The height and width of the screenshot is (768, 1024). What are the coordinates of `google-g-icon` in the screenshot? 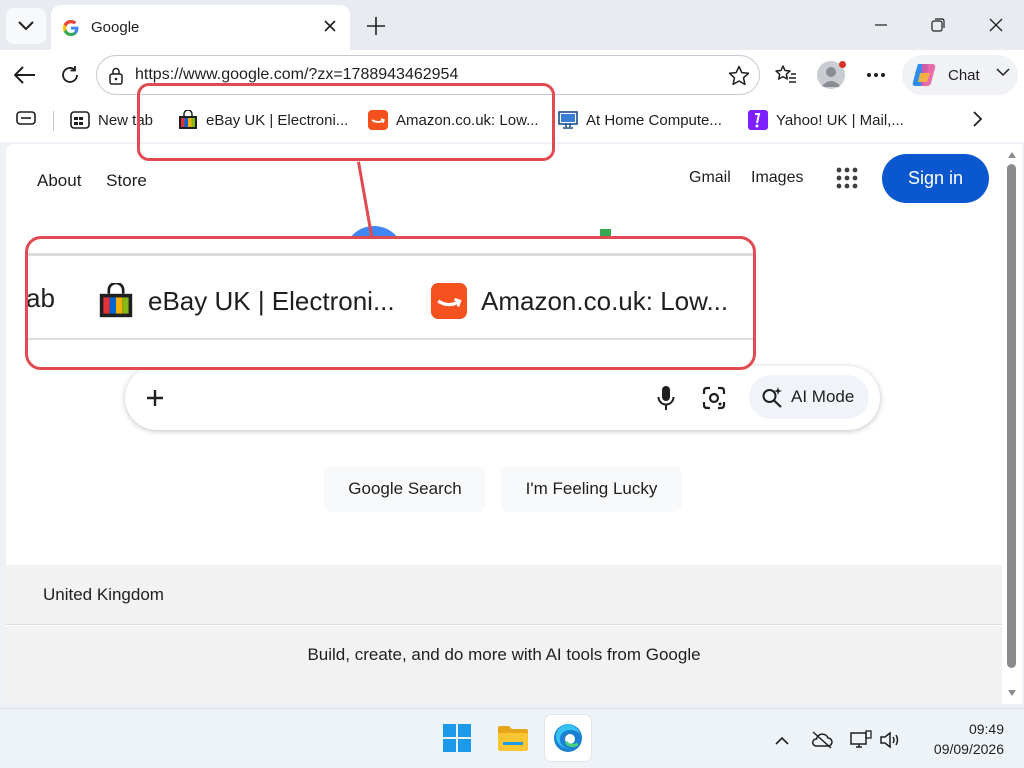 It's located at (71, 27).